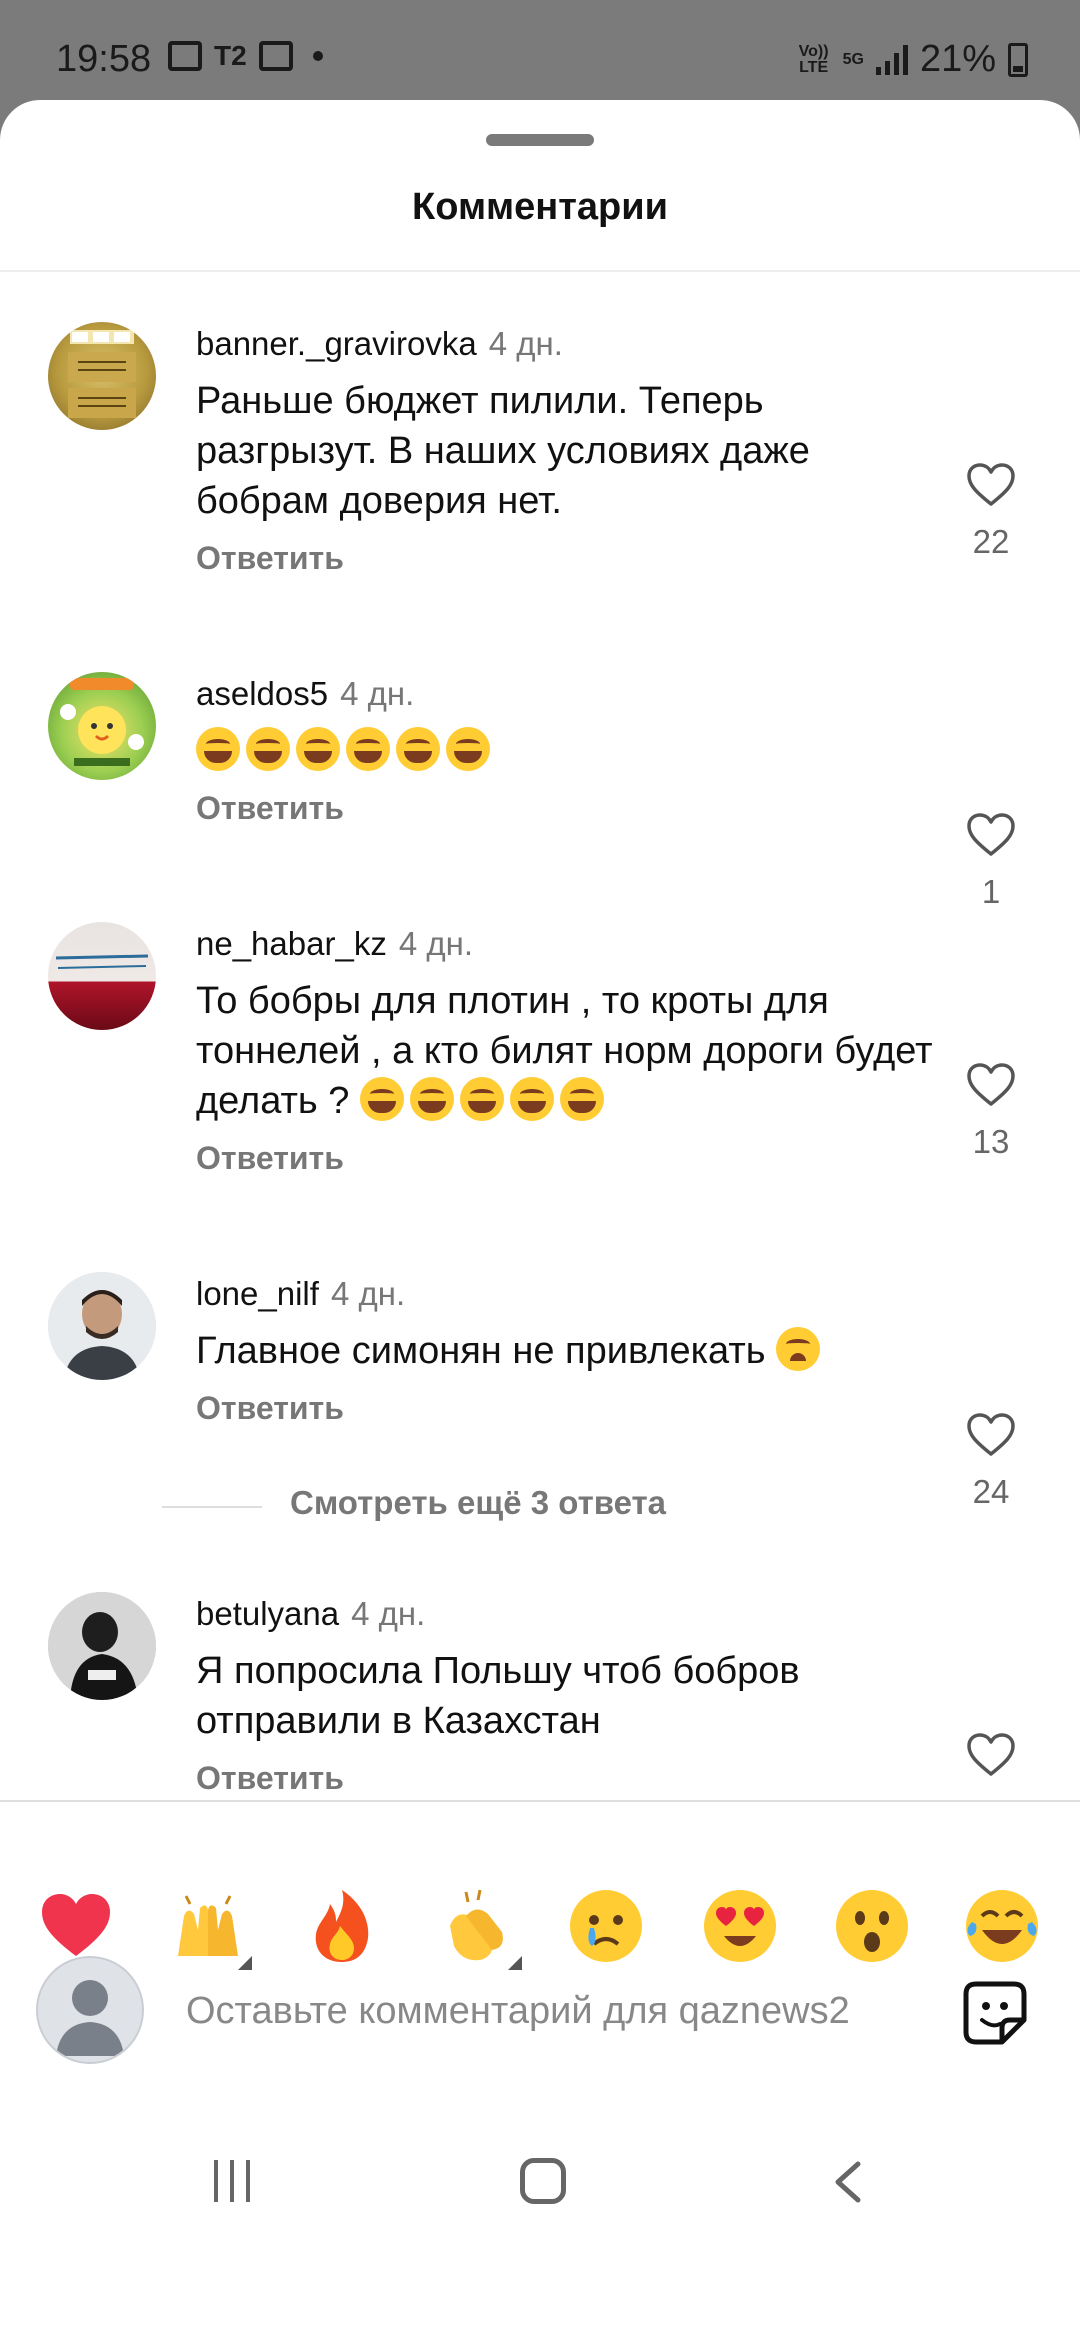  What do you see at coordinates (257, 1293) in the screenshot?
I see `comment-username: lone_nilf` at bounding box center [257, 1293].